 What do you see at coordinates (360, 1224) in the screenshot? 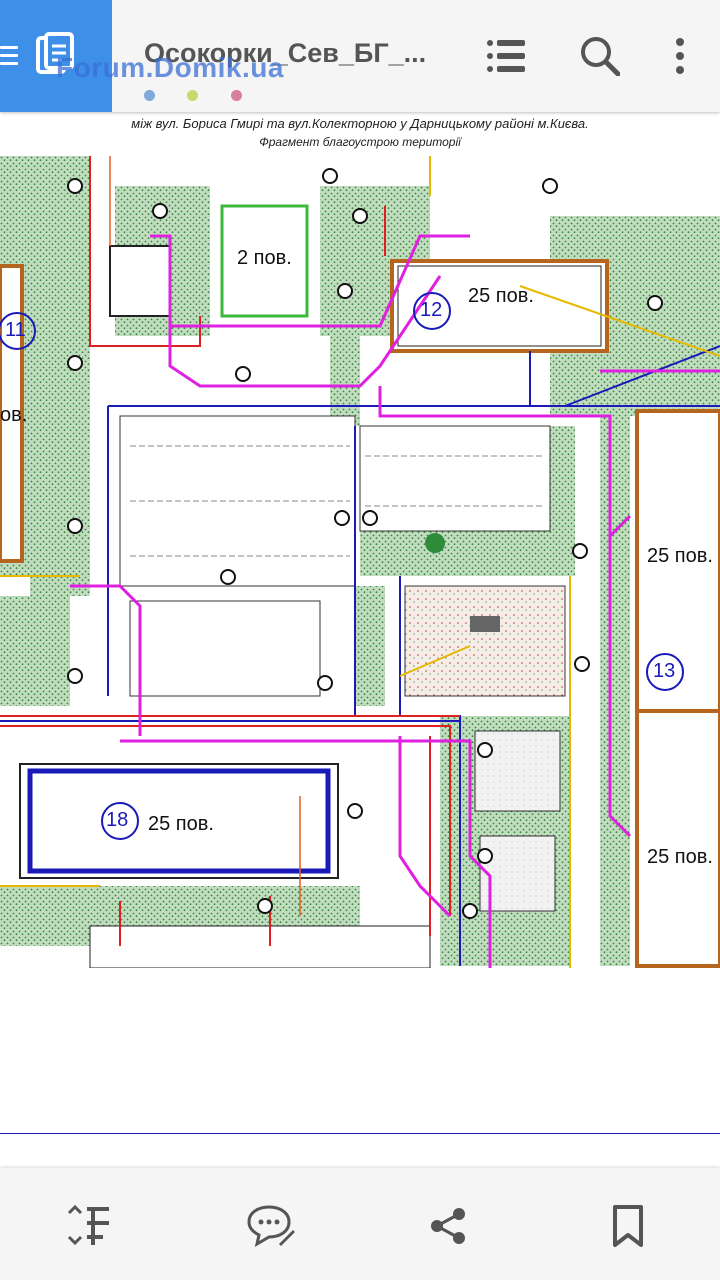
I see `bottom-toolbar` at bounding box center [360, 1224].